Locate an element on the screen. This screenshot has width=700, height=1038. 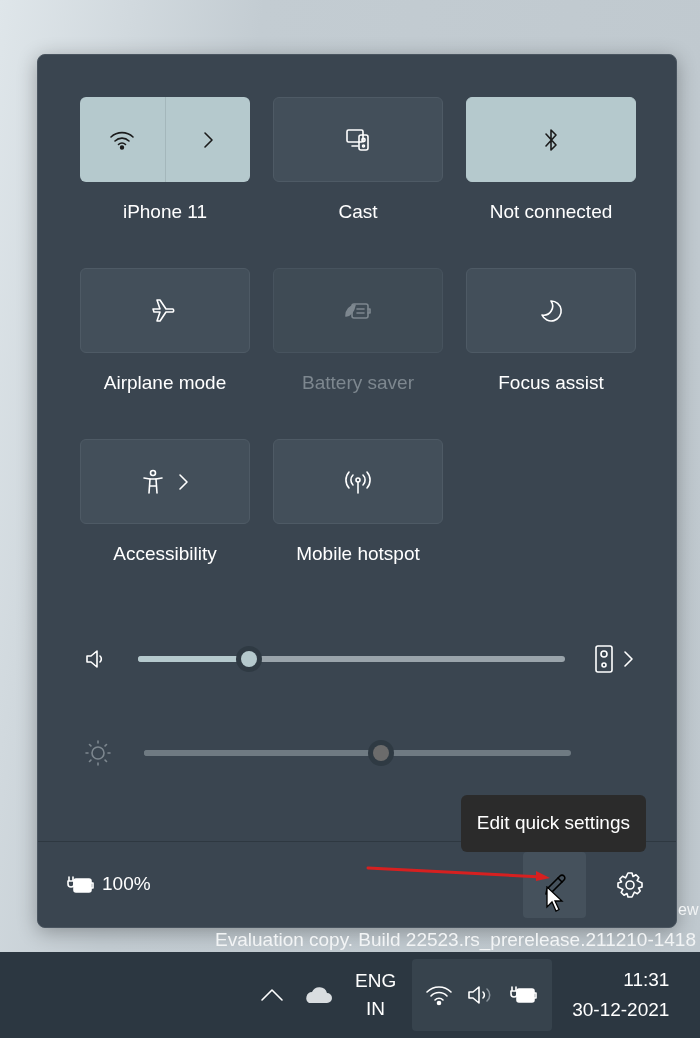
hotspot-icon is located at coordinates (358, 481).